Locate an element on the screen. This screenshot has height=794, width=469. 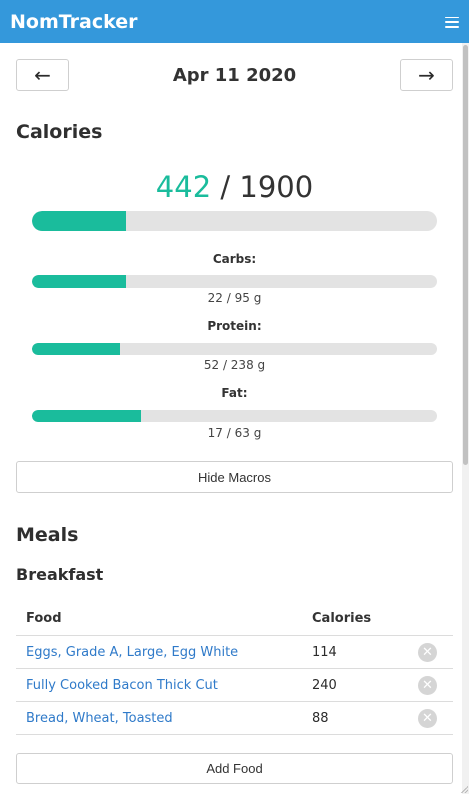
next-day-button: → is located at coordinates (426, 75).